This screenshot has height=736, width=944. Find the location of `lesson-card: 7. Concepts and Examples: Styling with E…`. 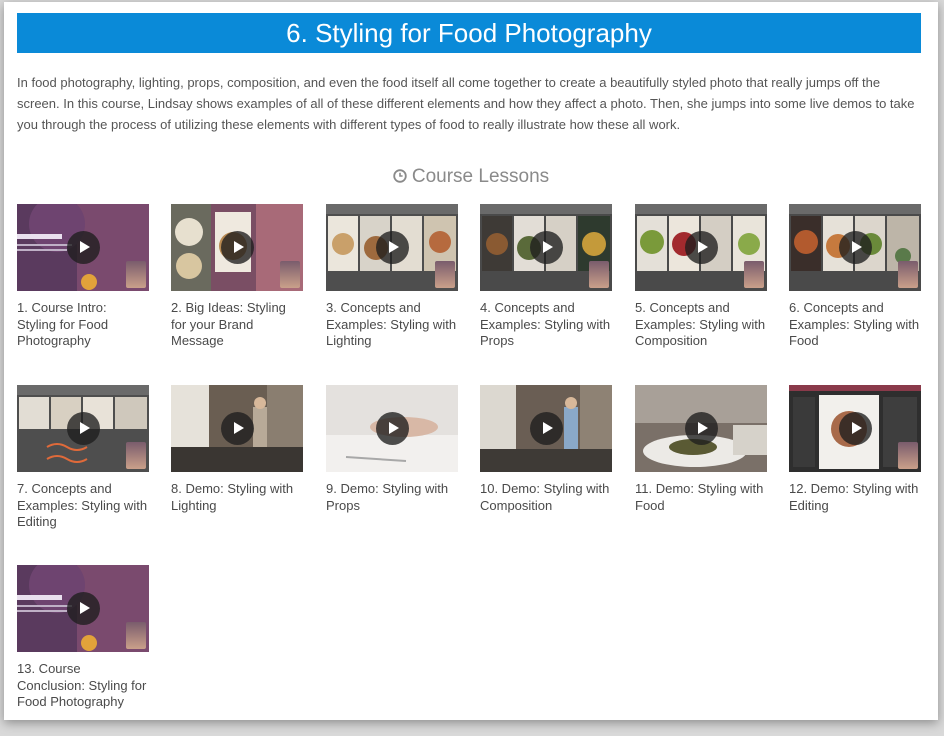

lesson-card: 7. Concepts and Examples: Styling with E… is located at coordinates (83, 458).